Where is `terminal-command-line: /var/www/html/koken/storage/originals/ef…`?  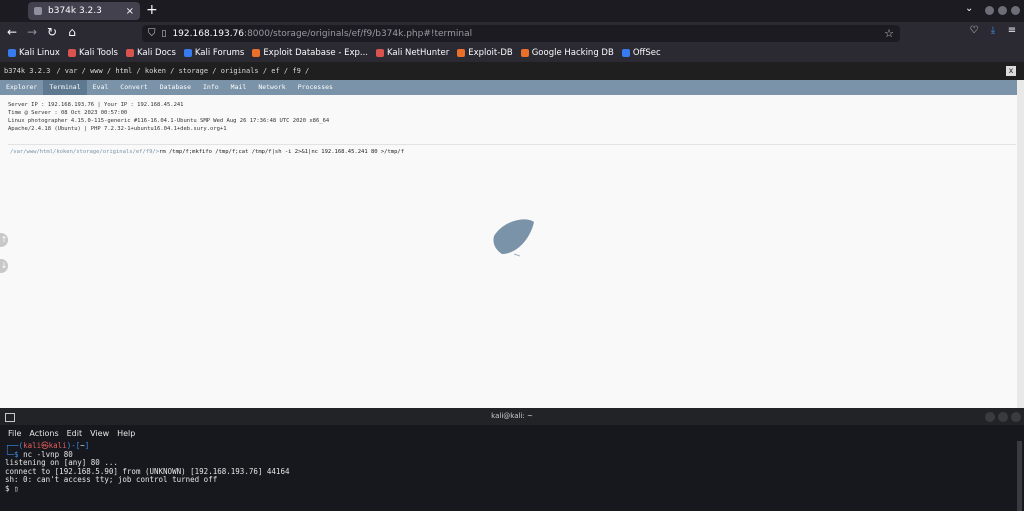
terminal-command-line: /var/www/html/koken/storage/originals/ef… is located at coordinates (207, 152).